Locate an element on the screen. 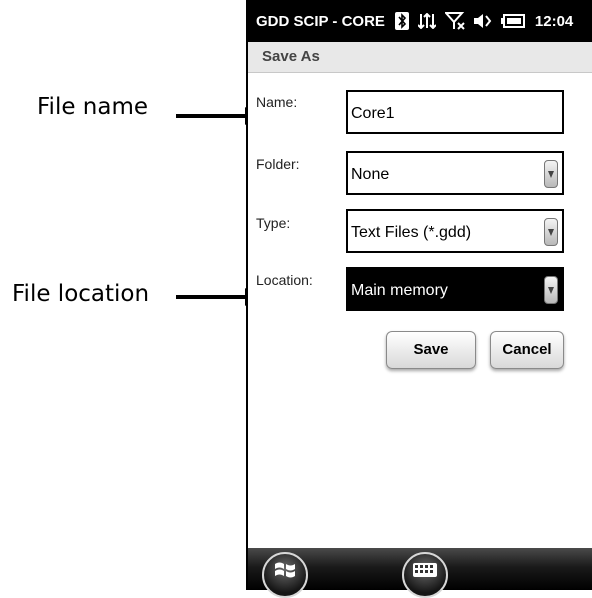 This screenshot has height=598, width=592. file-location-callout: File location is located at coordinates (81, 294).